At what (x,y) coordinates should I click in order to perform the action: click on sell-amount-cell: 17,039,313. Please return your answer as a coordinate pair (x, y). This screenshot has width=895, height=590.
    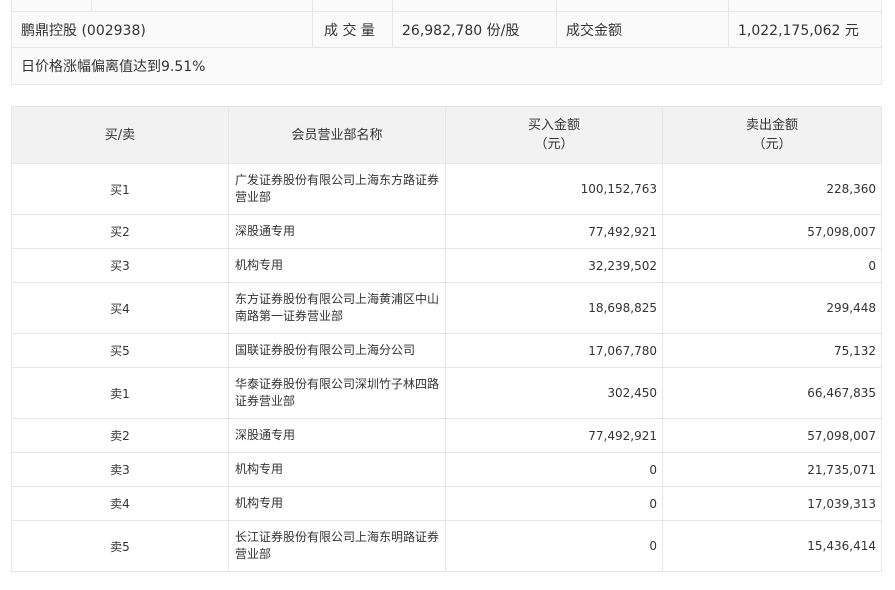
    Looking at the image, I should click on (772, 503).